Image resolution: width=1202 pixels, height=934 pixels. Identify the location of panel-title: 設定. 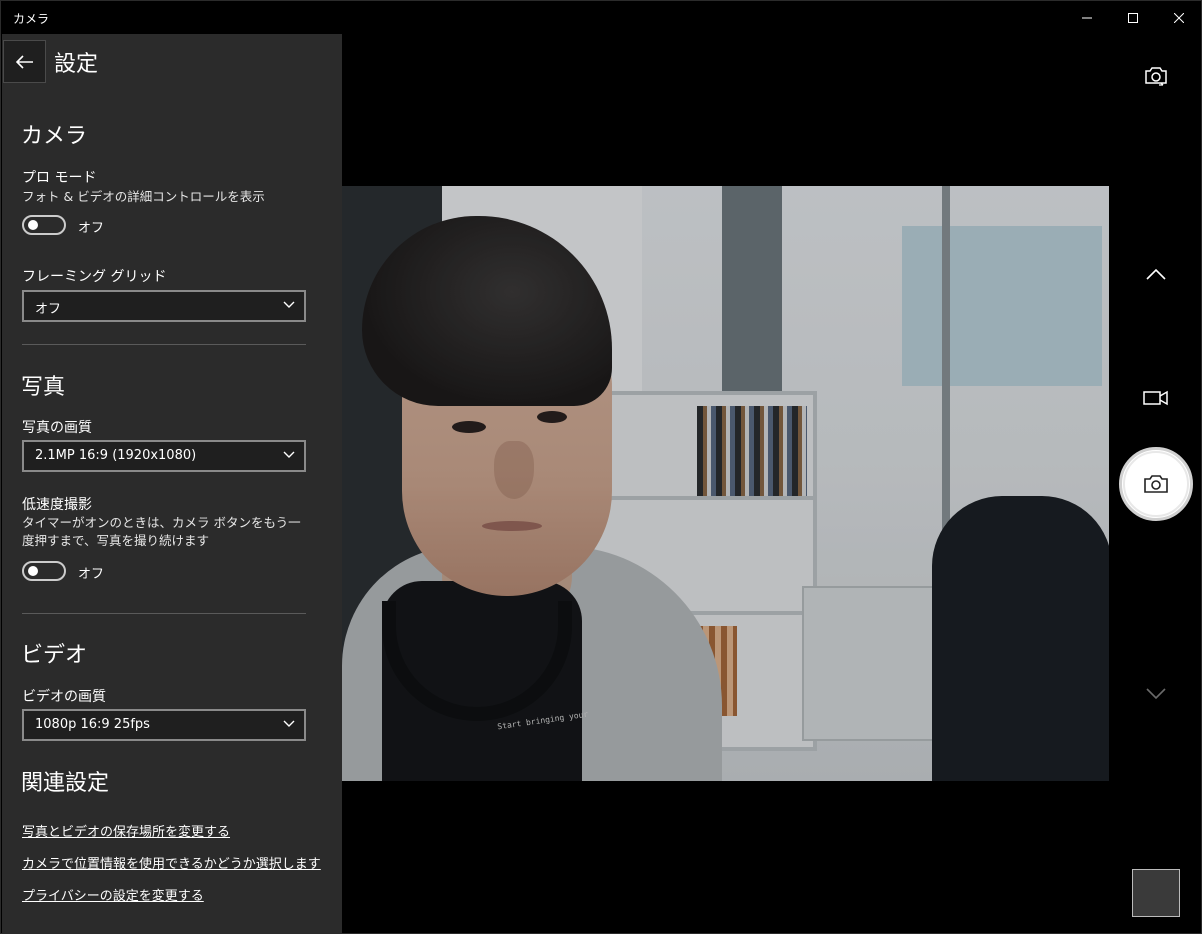
(76, 64).